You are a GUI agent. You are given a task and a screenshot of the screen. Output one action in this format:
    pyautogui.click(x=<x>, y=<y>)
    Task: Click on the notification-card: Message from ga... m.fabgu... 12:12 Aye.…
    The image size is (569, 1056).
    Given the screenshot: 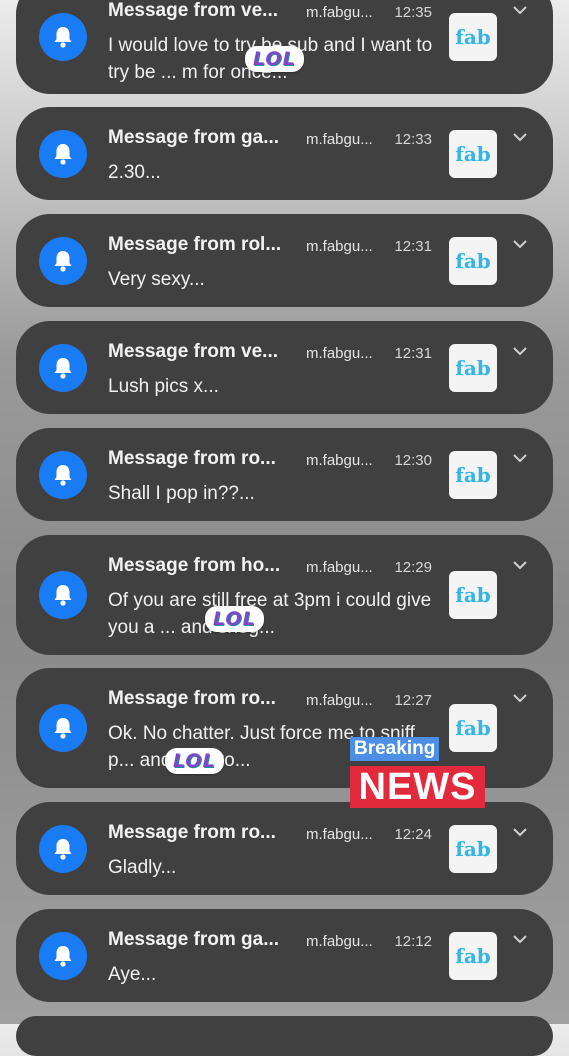 What is the action you would take?
    pyautogui.click(x=284, y=955)
    